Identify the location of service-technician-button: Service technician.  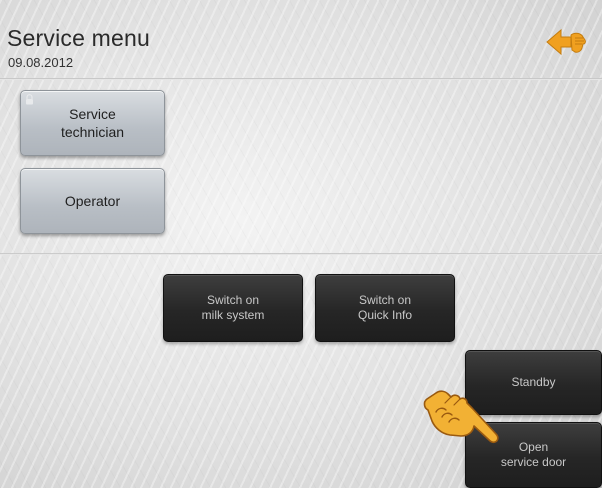
(92, 123).